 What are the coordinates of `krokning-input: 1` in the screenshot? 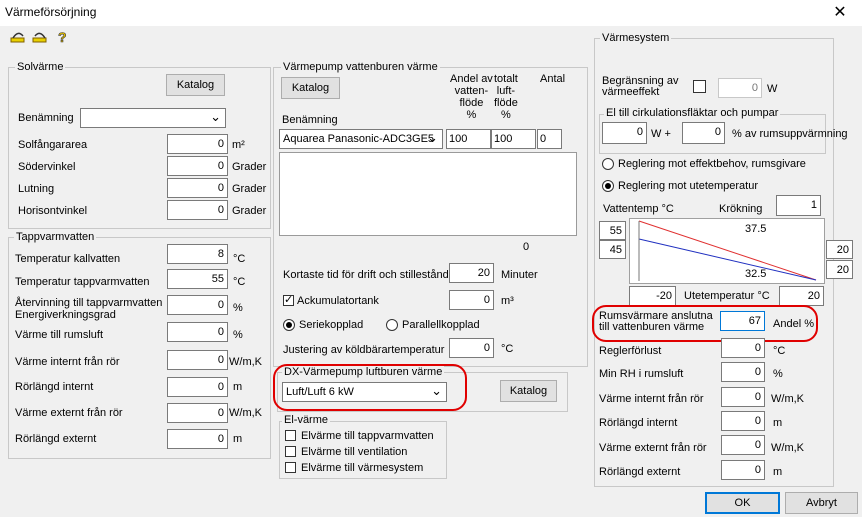 It's located at (798, 205).